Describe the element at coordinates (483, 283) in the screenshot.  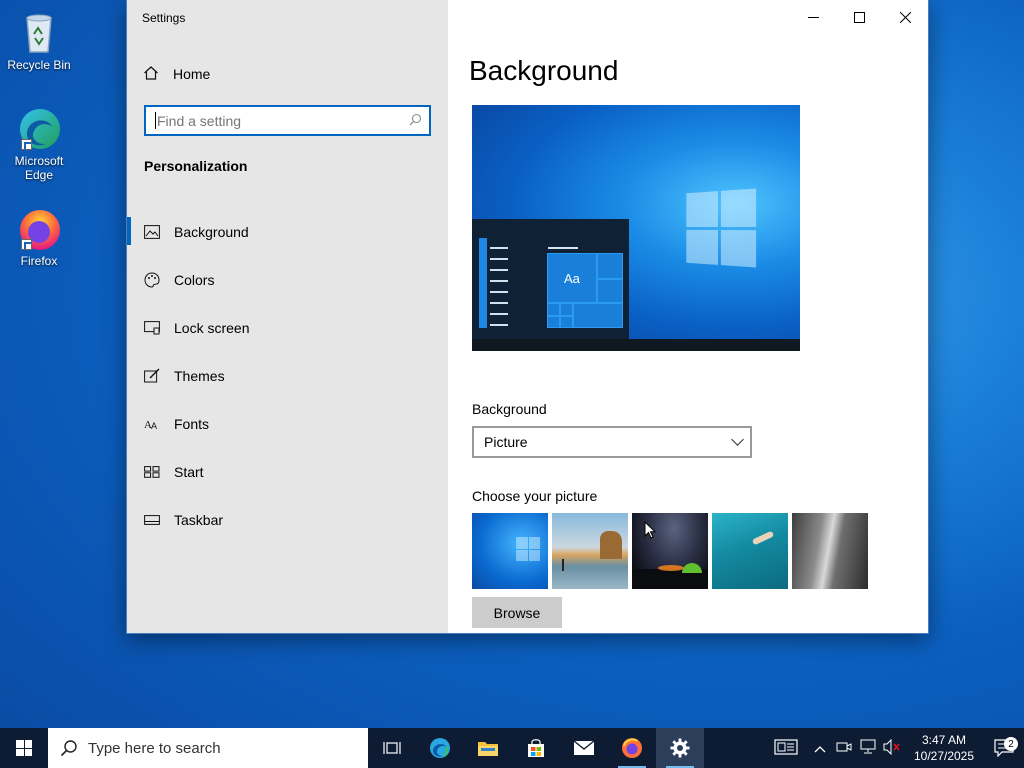
I see `preview-app-icons` at that location.